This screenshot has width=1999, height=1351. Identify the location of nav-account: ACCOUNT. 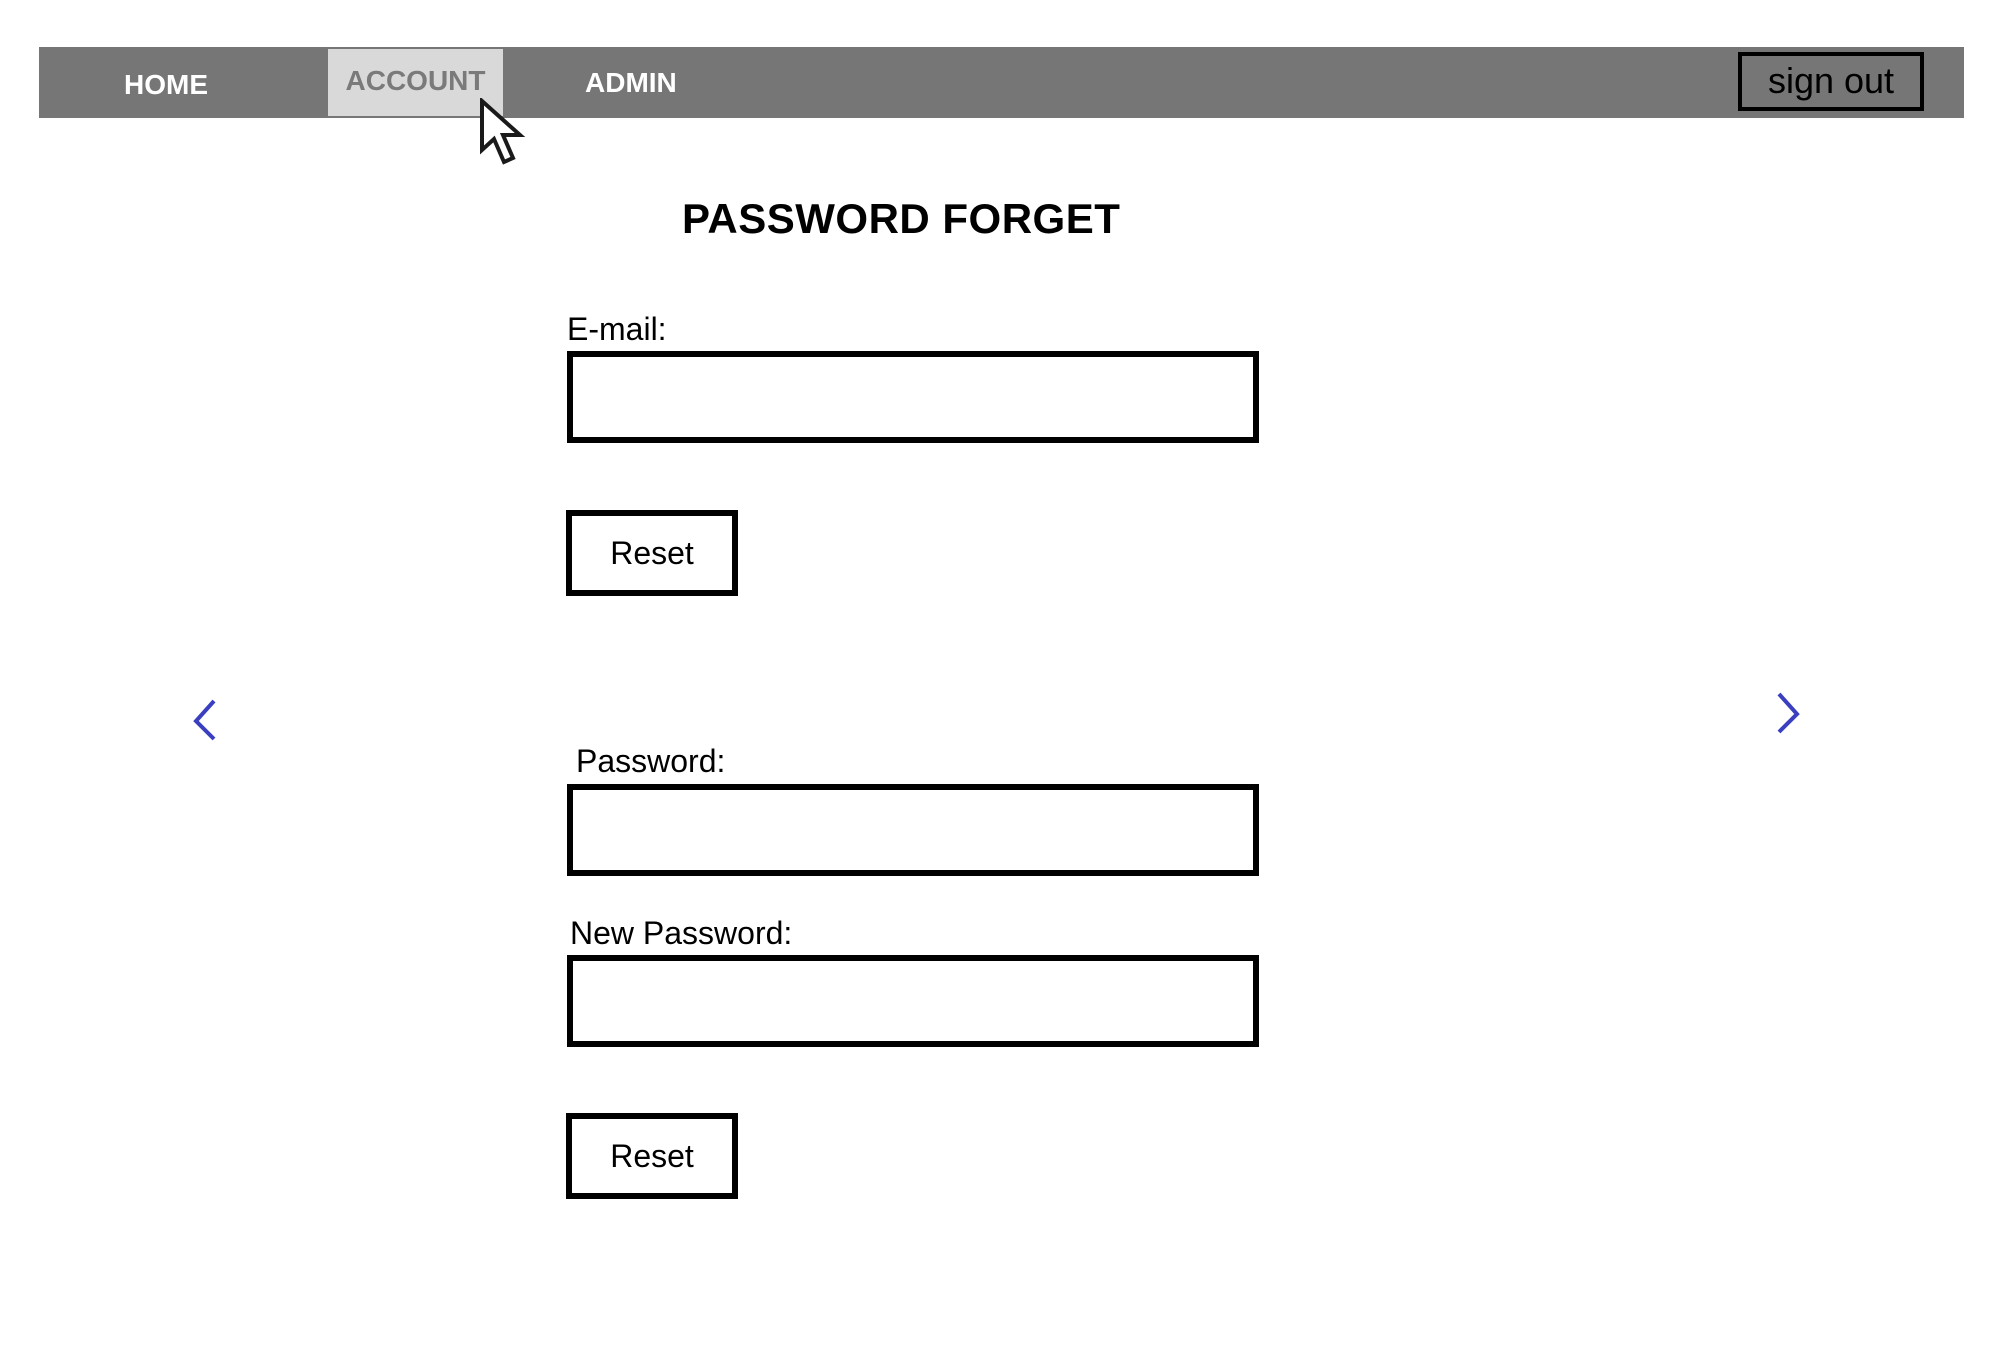
(415, 82).